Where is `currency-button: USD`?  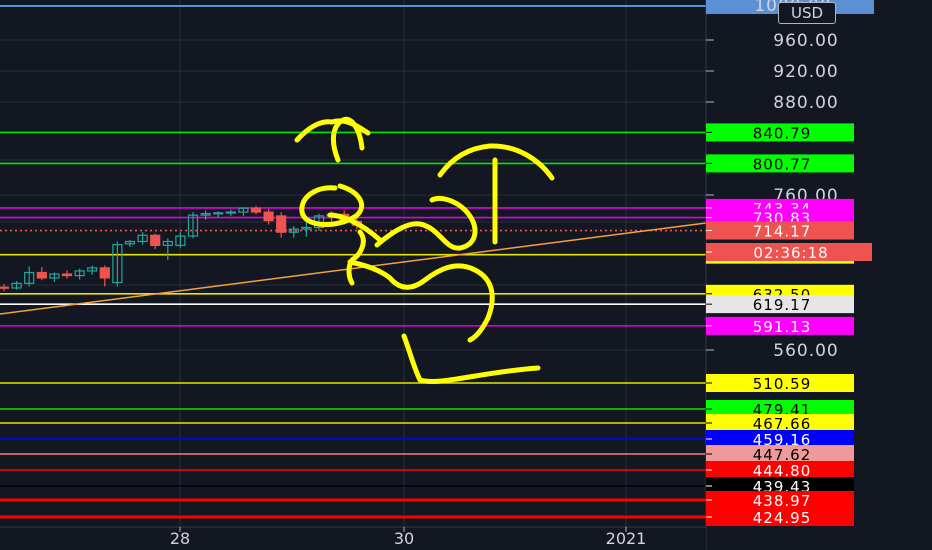 currency-button: USD is located at coordinates (807, 13).